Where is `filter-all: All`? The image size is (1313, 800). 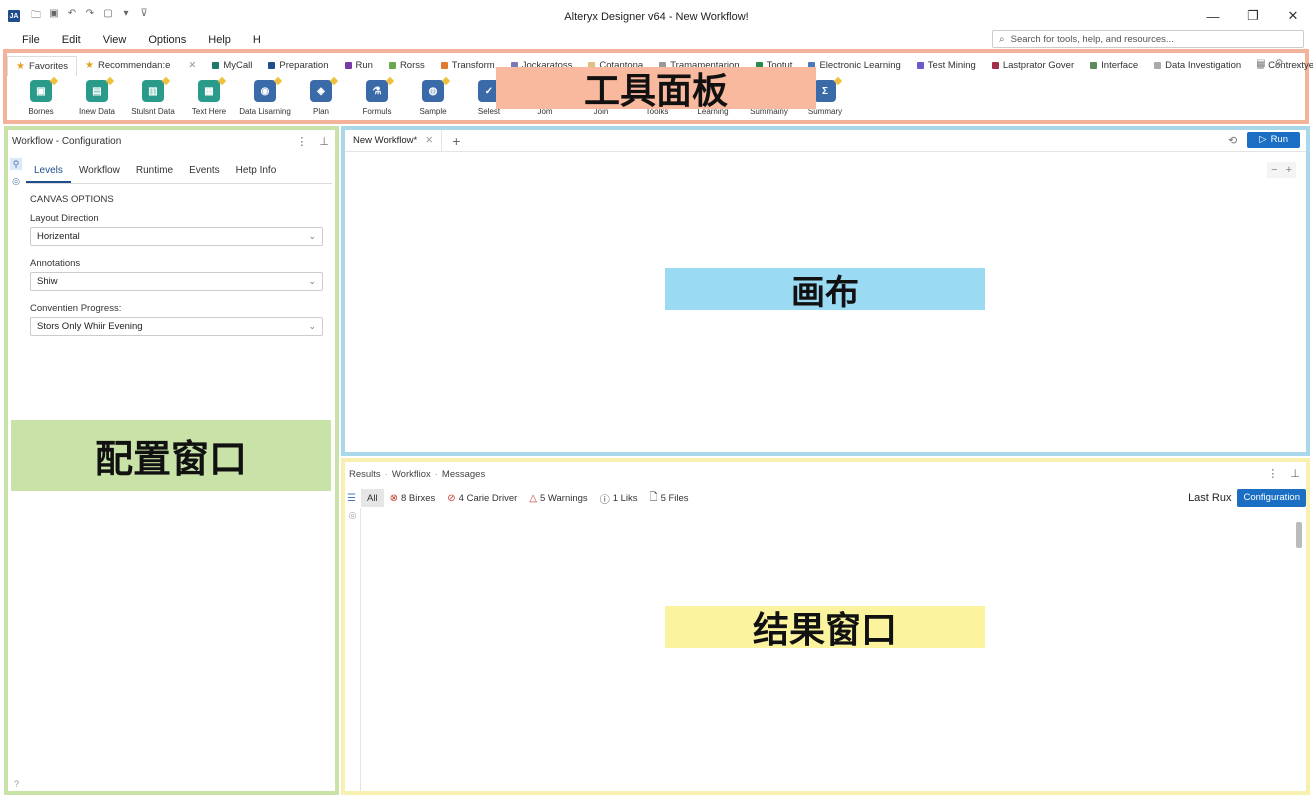 filter-all: All is located at coordinates (372, 498).